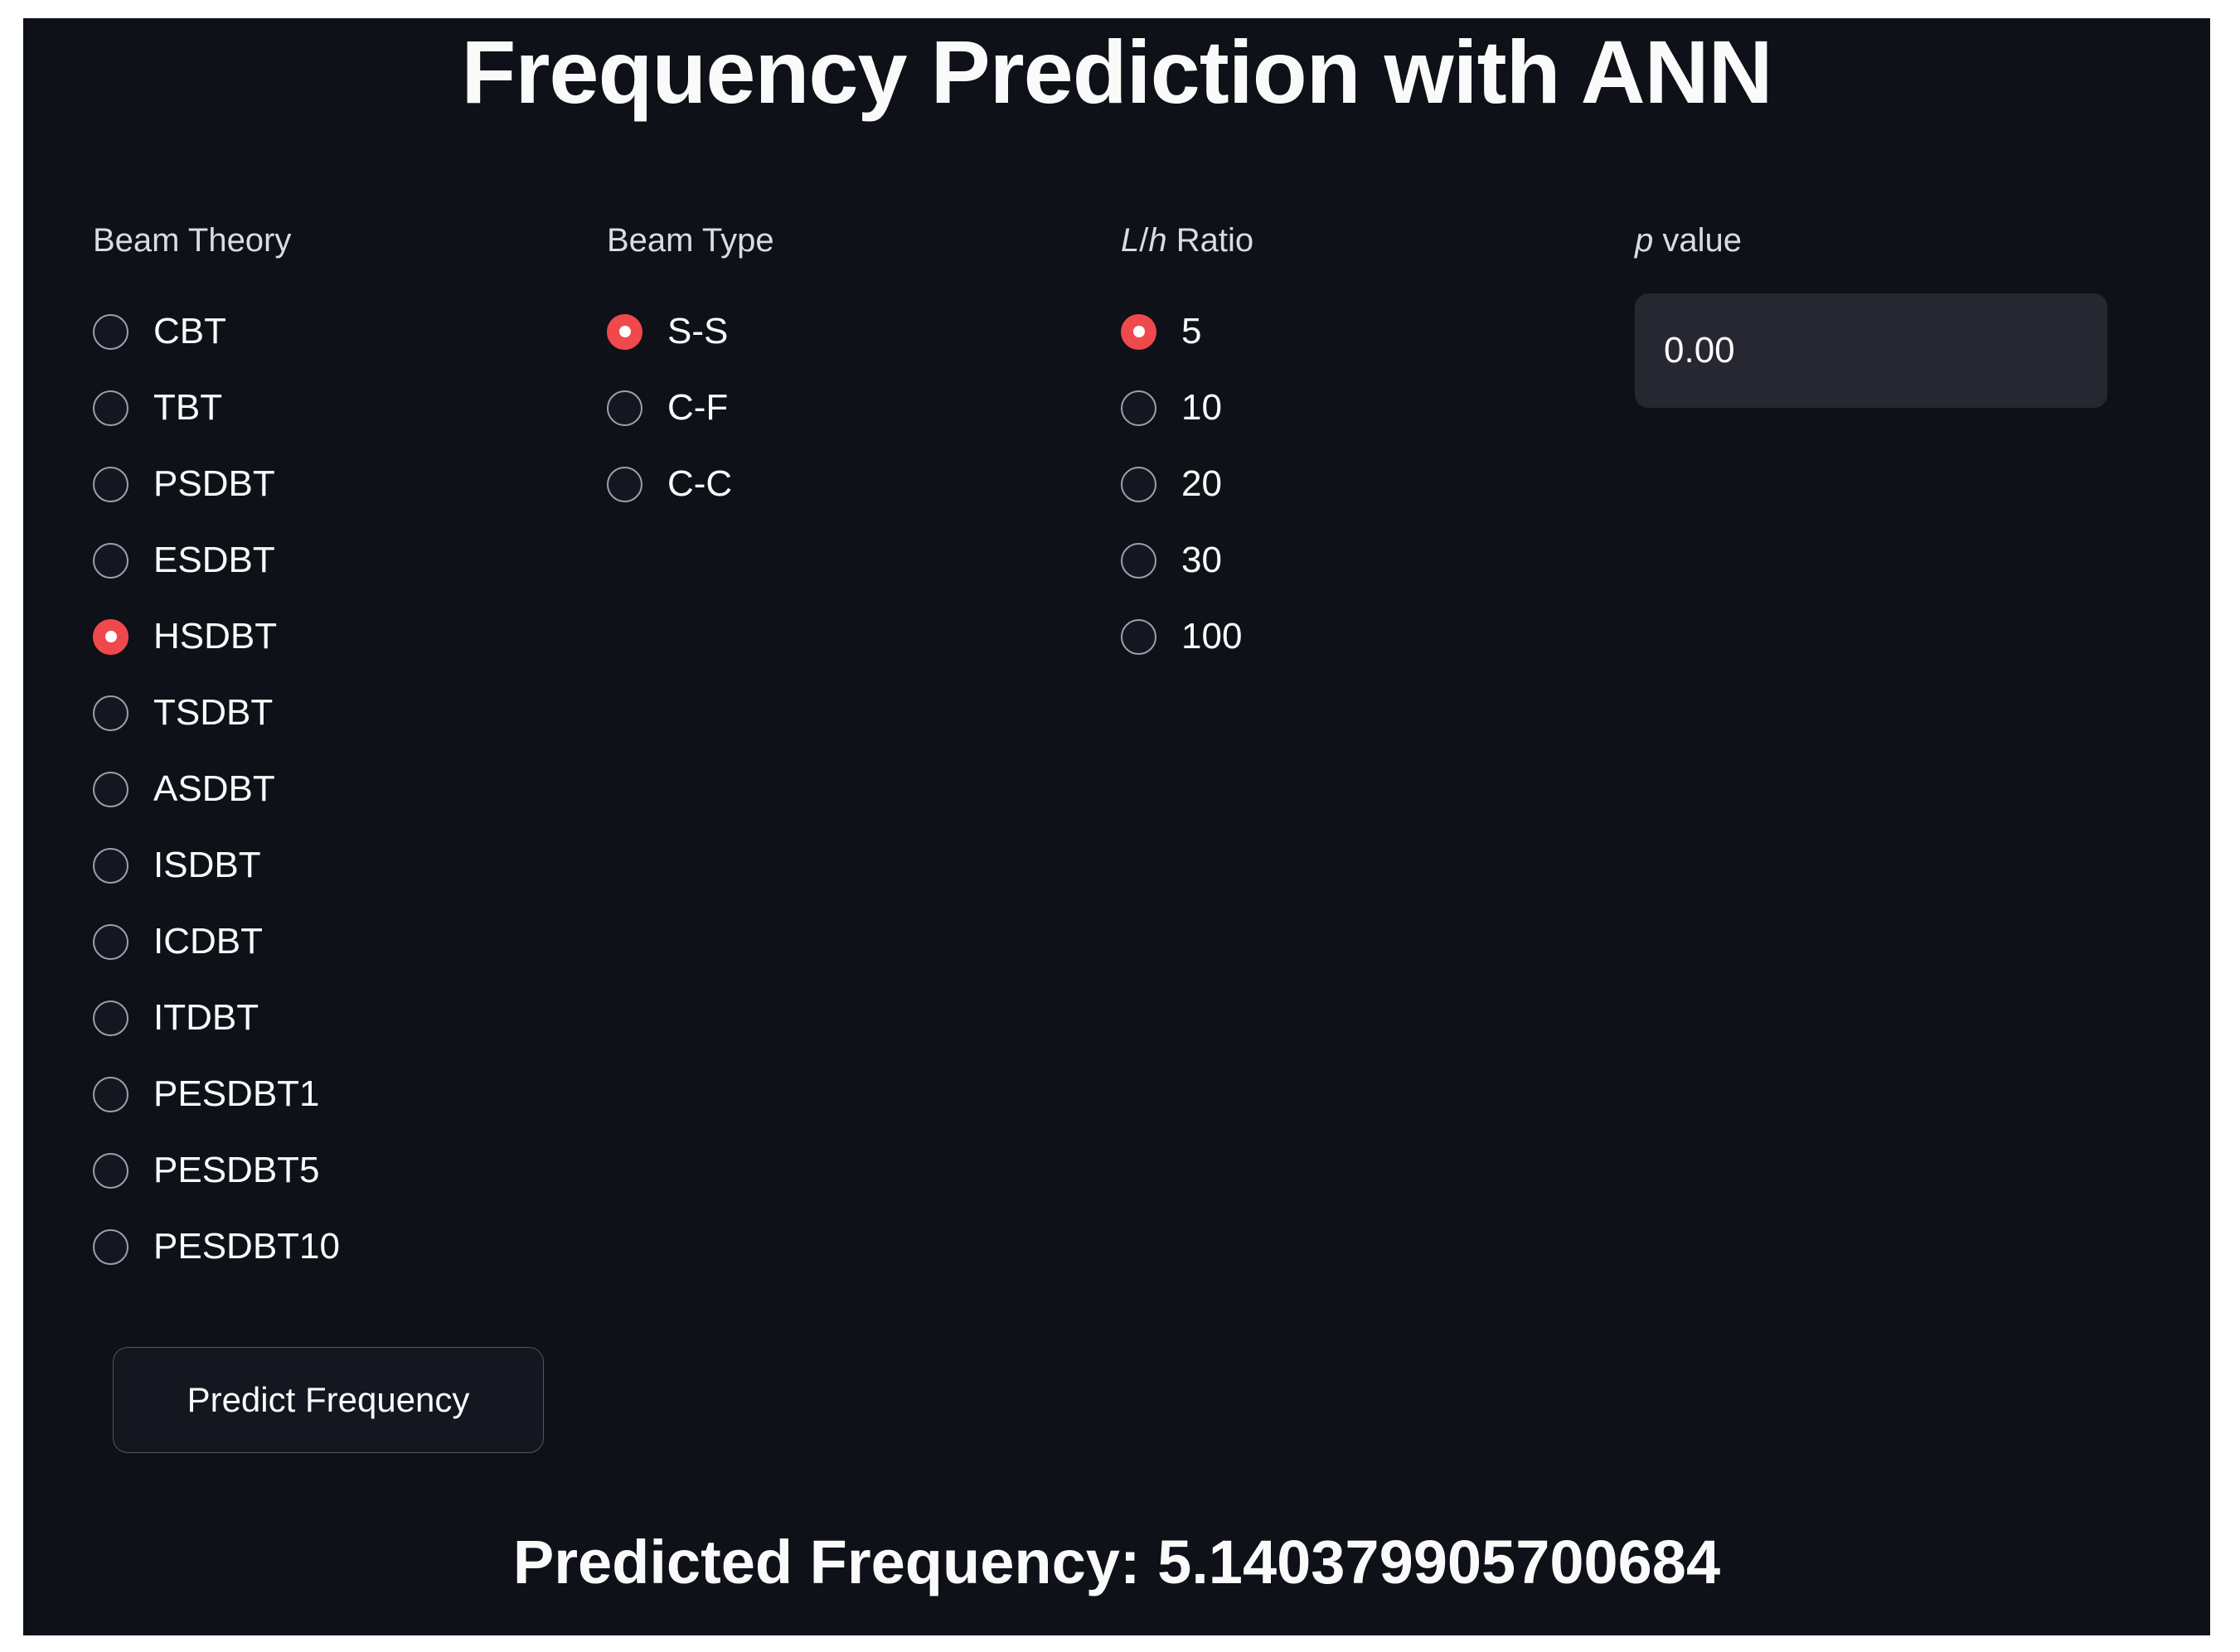  I want to click on lh-ratio-label-L: L, so click(1130, 240).